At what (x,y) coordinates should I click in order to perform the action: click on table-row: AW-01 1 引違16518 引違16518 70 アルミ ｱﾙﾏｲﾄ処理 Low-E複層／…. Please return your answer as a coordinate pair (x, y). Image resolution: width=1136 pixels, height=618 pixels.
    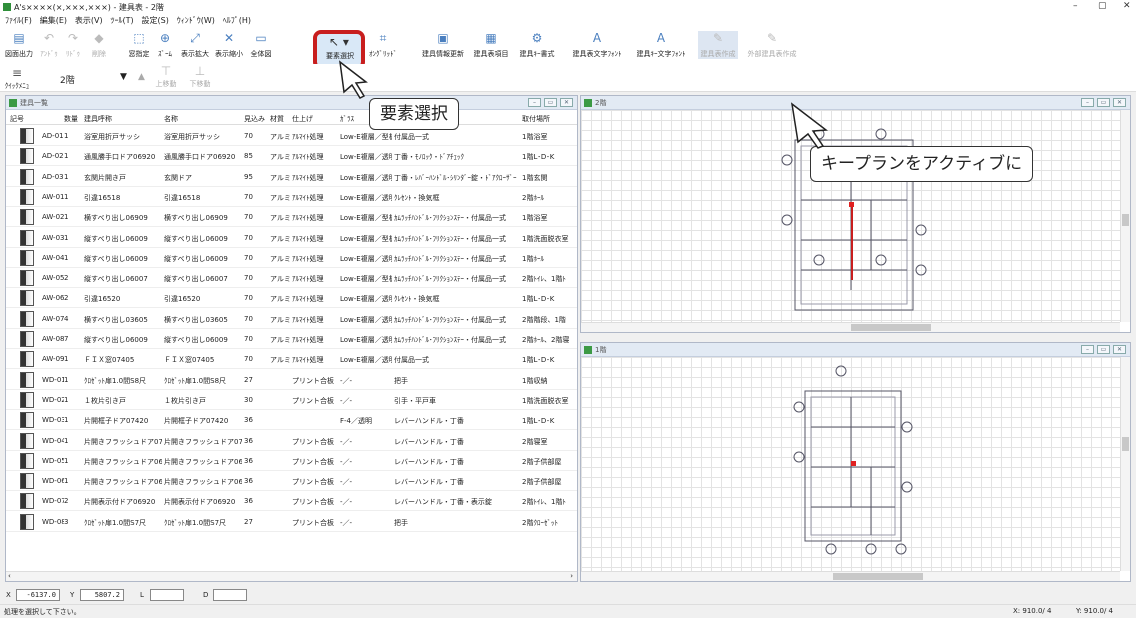
    Looking at the image, I should click on (291, 197).